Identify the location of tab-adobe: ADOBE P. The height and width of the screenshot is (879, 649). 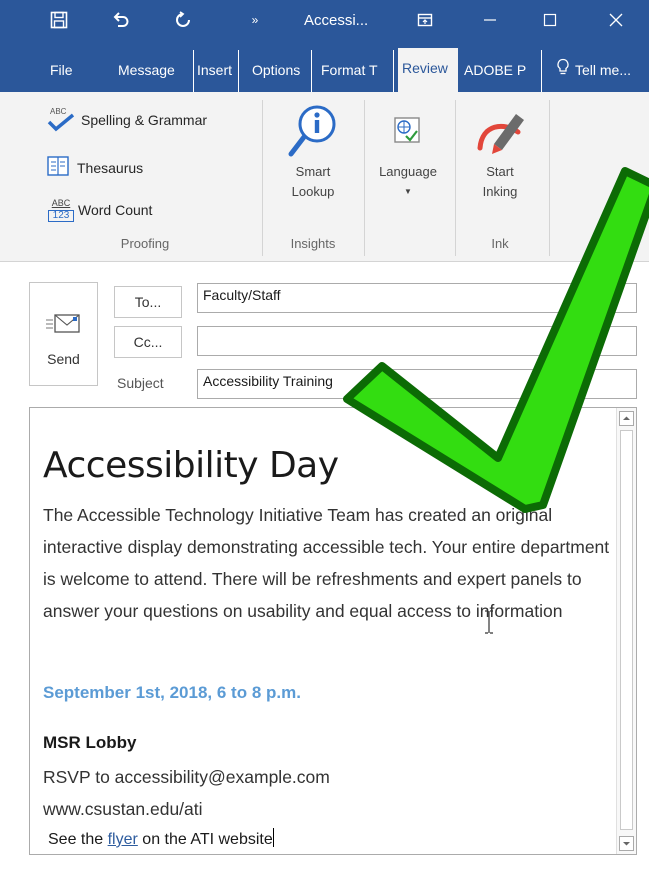
(502, 71).